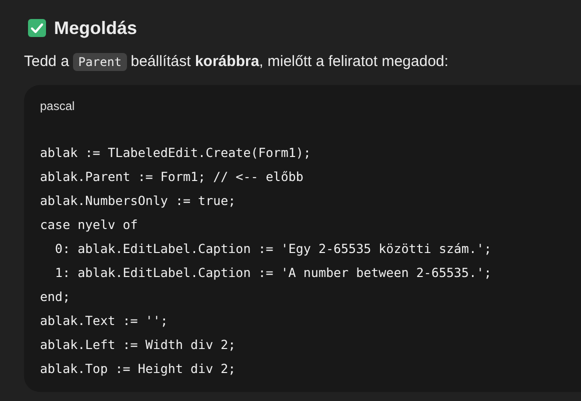 The image size is (581, 401). Describe the element at coordinates (104, 321) in the screenshot. I see `code-line: ablak.Text := '';` at that location.